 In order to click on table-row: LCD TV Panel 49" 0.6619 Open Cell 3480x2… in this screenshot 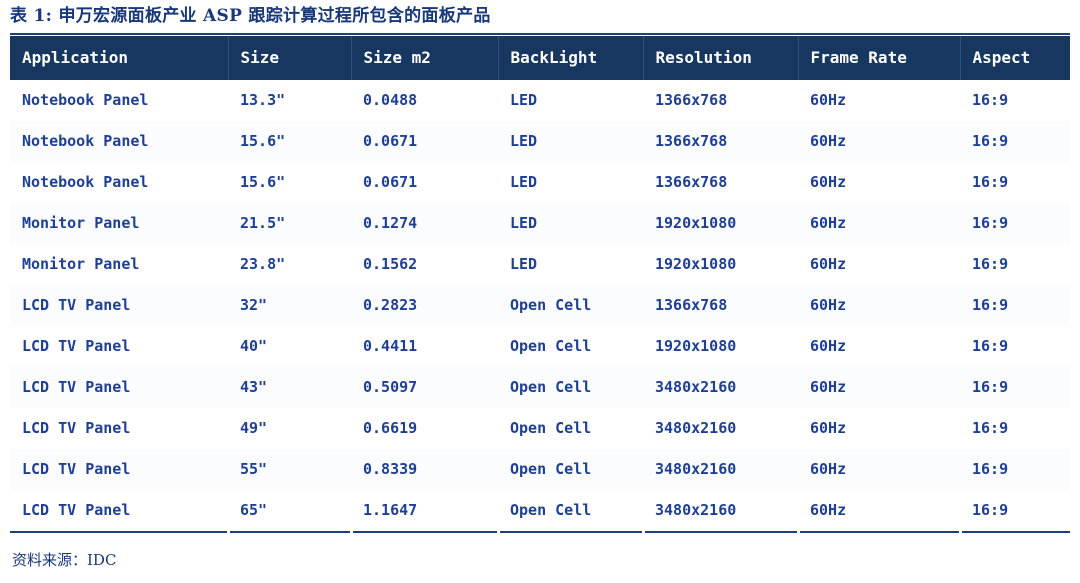, I will do `click(540, 428)`.